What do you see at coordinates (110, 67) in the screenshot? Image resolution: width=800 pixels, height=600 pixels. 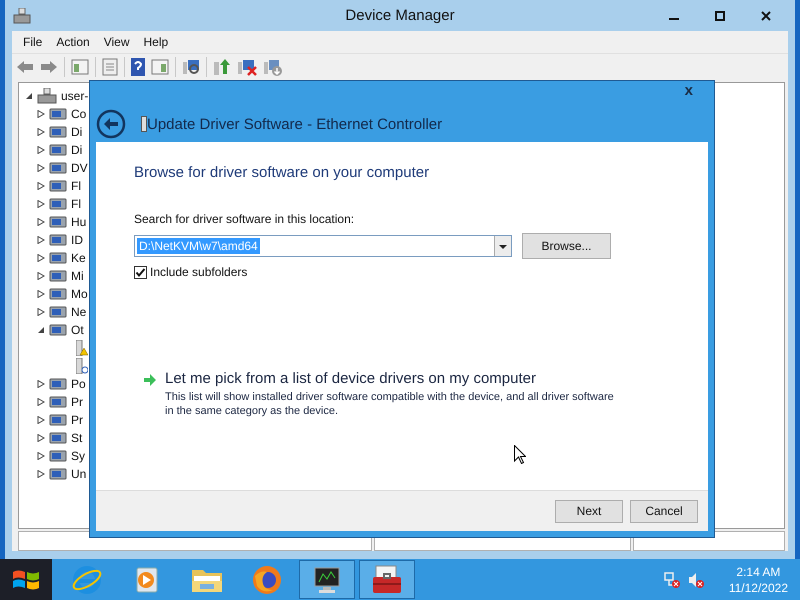 I see `properties-icon` at bounding box center [110, 67].